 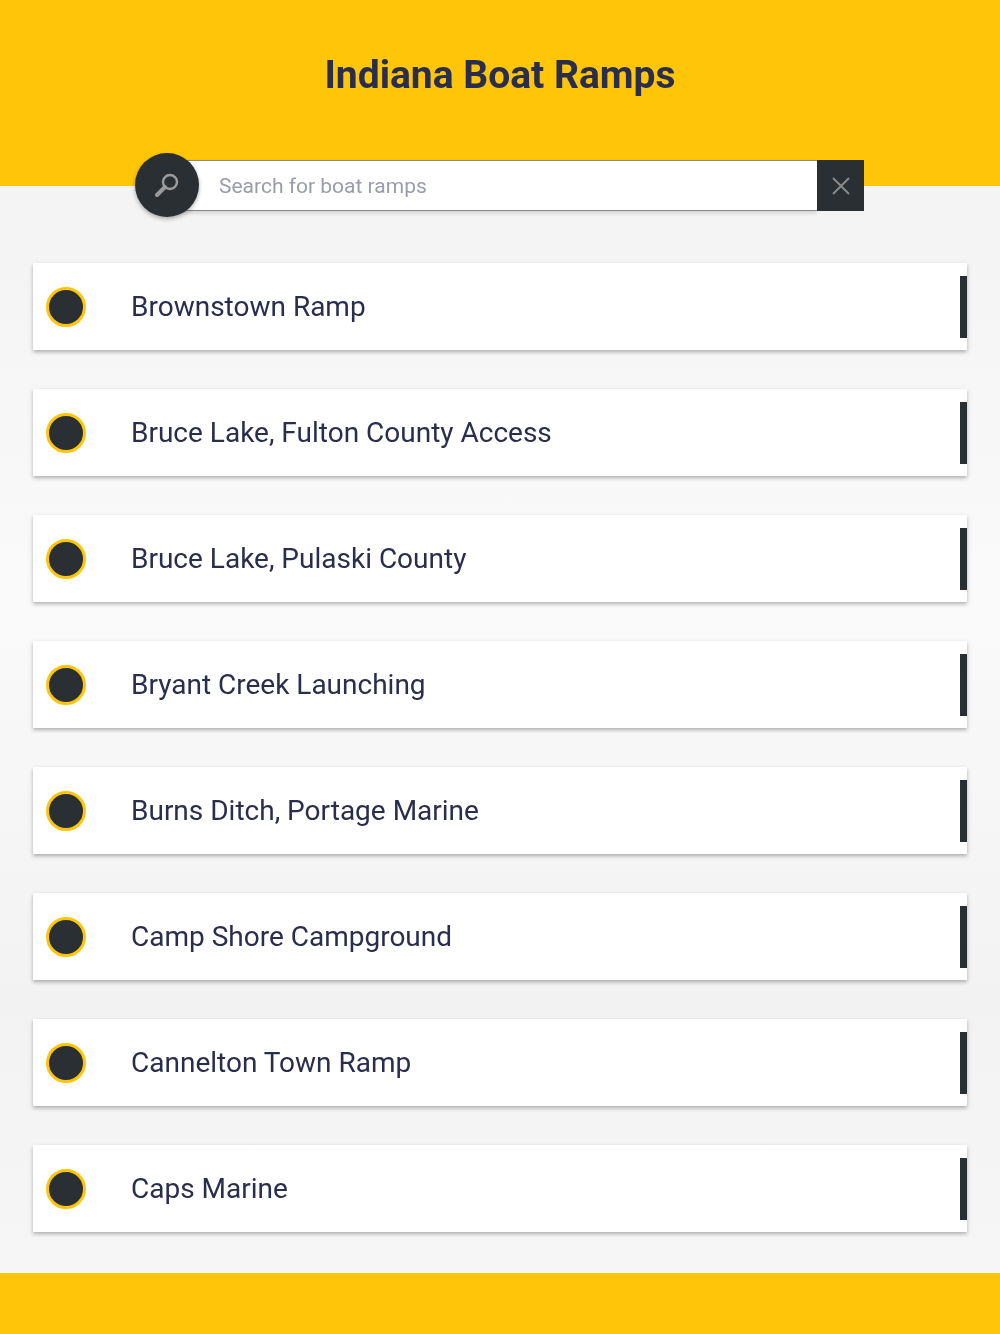 What do you see at coordinates (500, 306) in the screenshot?
I see `ramp-list-item: Brownstown Ramp` at bounding box center [500, 306].